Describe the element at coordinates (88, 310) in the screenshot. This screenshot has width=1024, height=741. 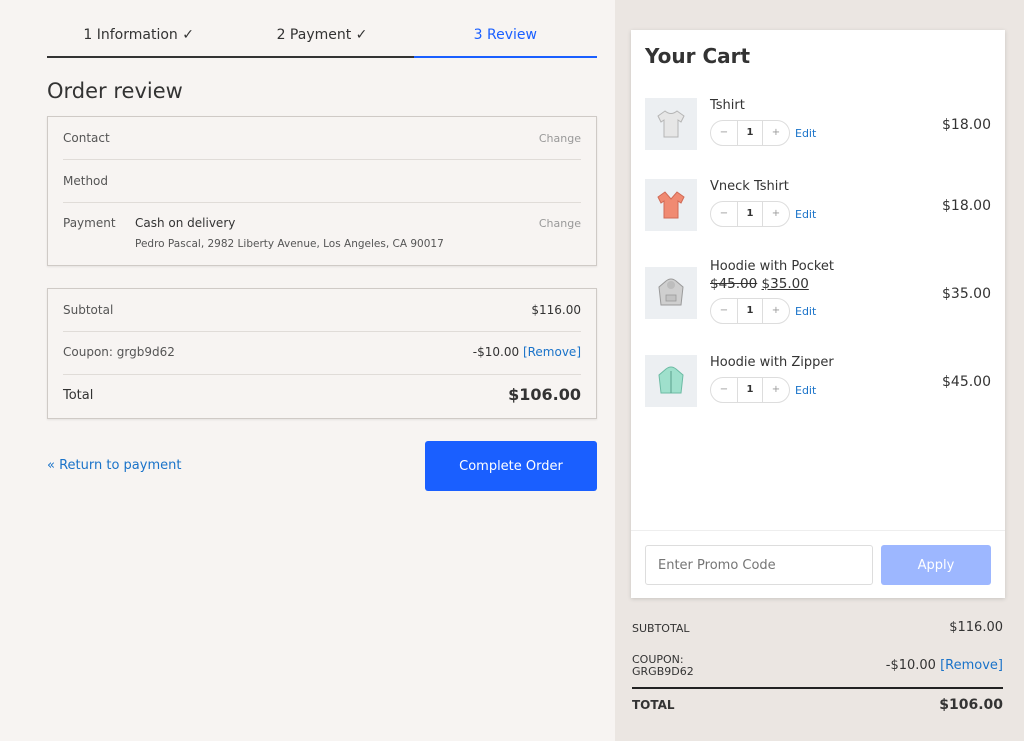
I see `subtotal-label: Subtotal` at that location.